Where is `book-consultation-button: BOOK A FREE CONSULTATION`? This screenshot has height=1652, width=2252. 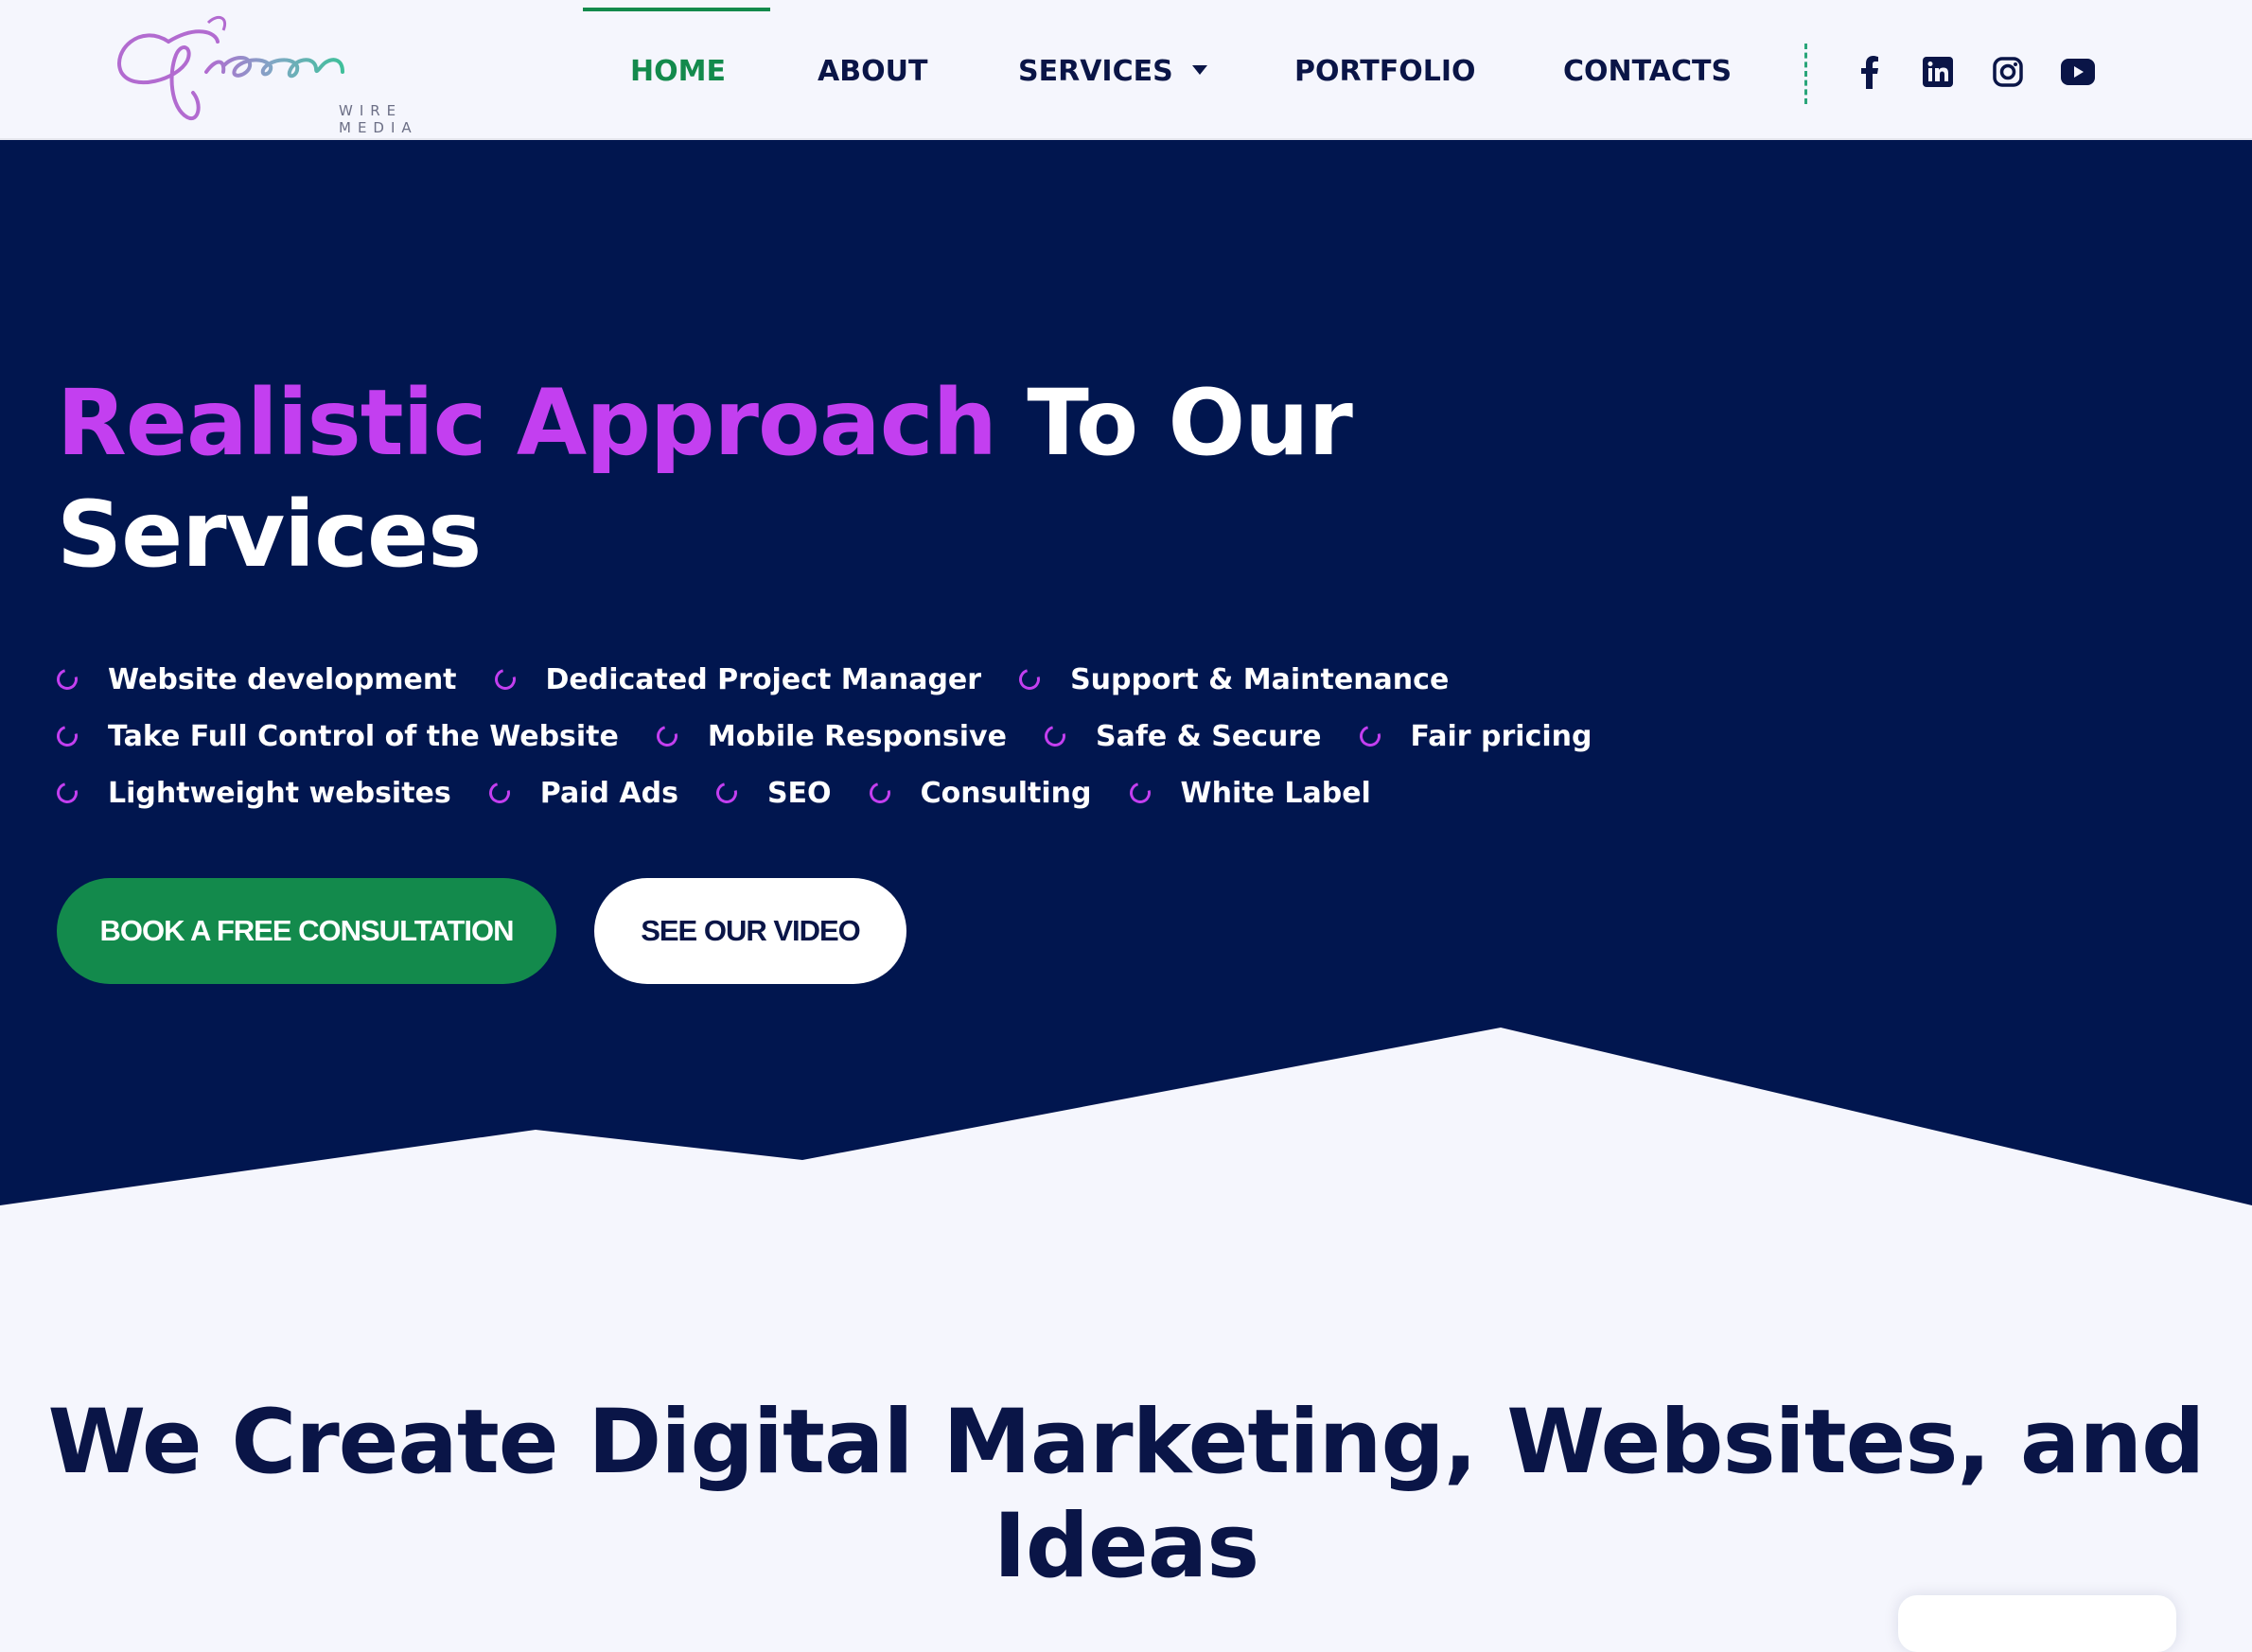
book-consultation-button: BOOK A FREE CONSULTATION is located at coordinates (306, 931).